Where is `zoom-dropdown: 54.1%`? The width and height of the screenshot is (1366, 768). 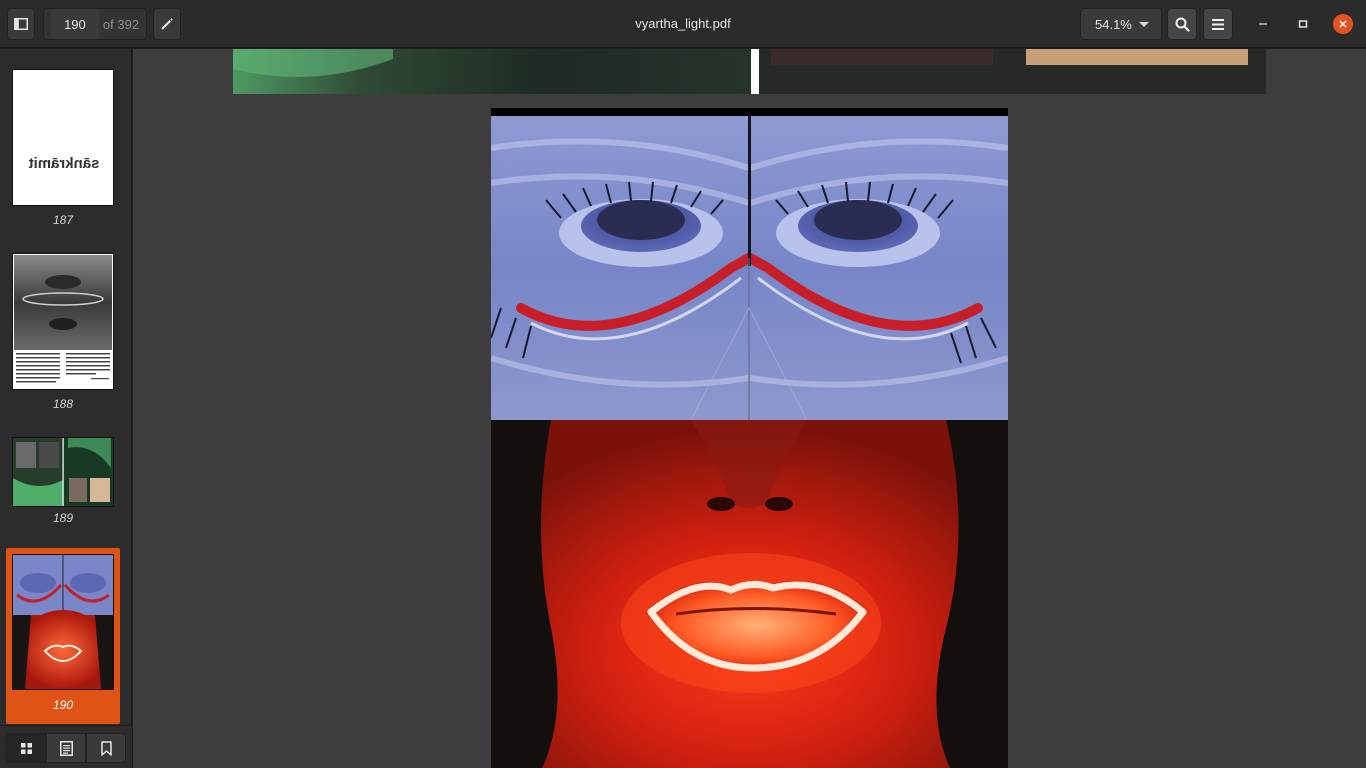
zoom-dropdown: 54.1% is located at coordinates (1121, 24).